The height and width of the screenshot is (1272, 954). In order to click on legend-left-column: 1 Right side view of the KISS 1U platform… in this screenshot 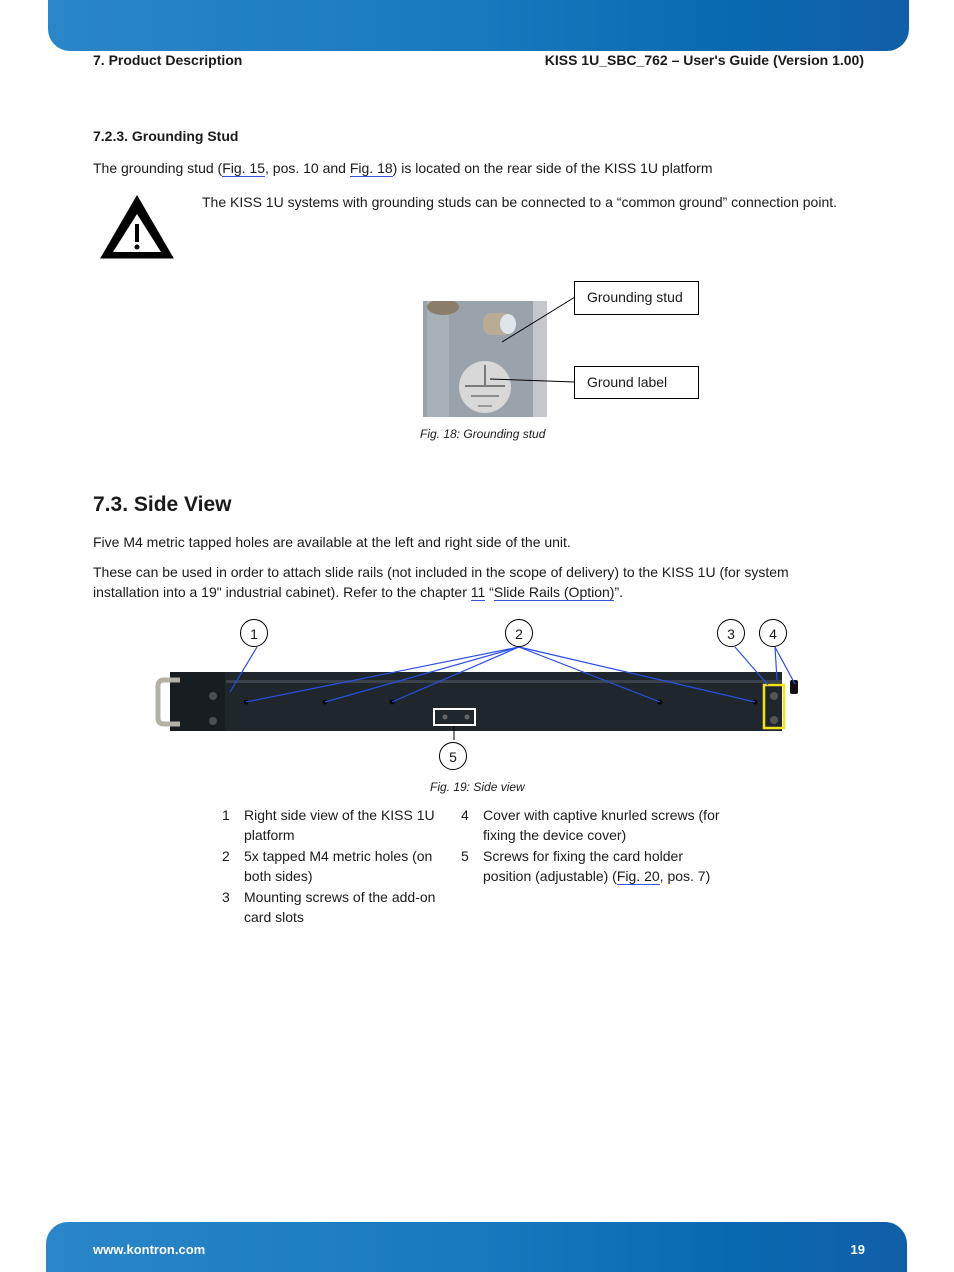, I will do `click(334, 866)`.